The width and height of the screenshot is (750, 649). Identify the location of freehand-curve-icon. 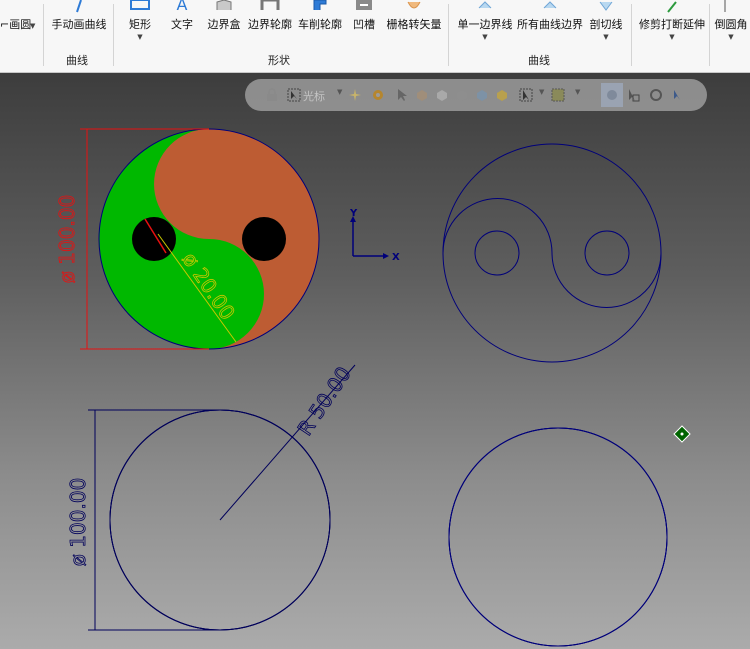
(79, 6).